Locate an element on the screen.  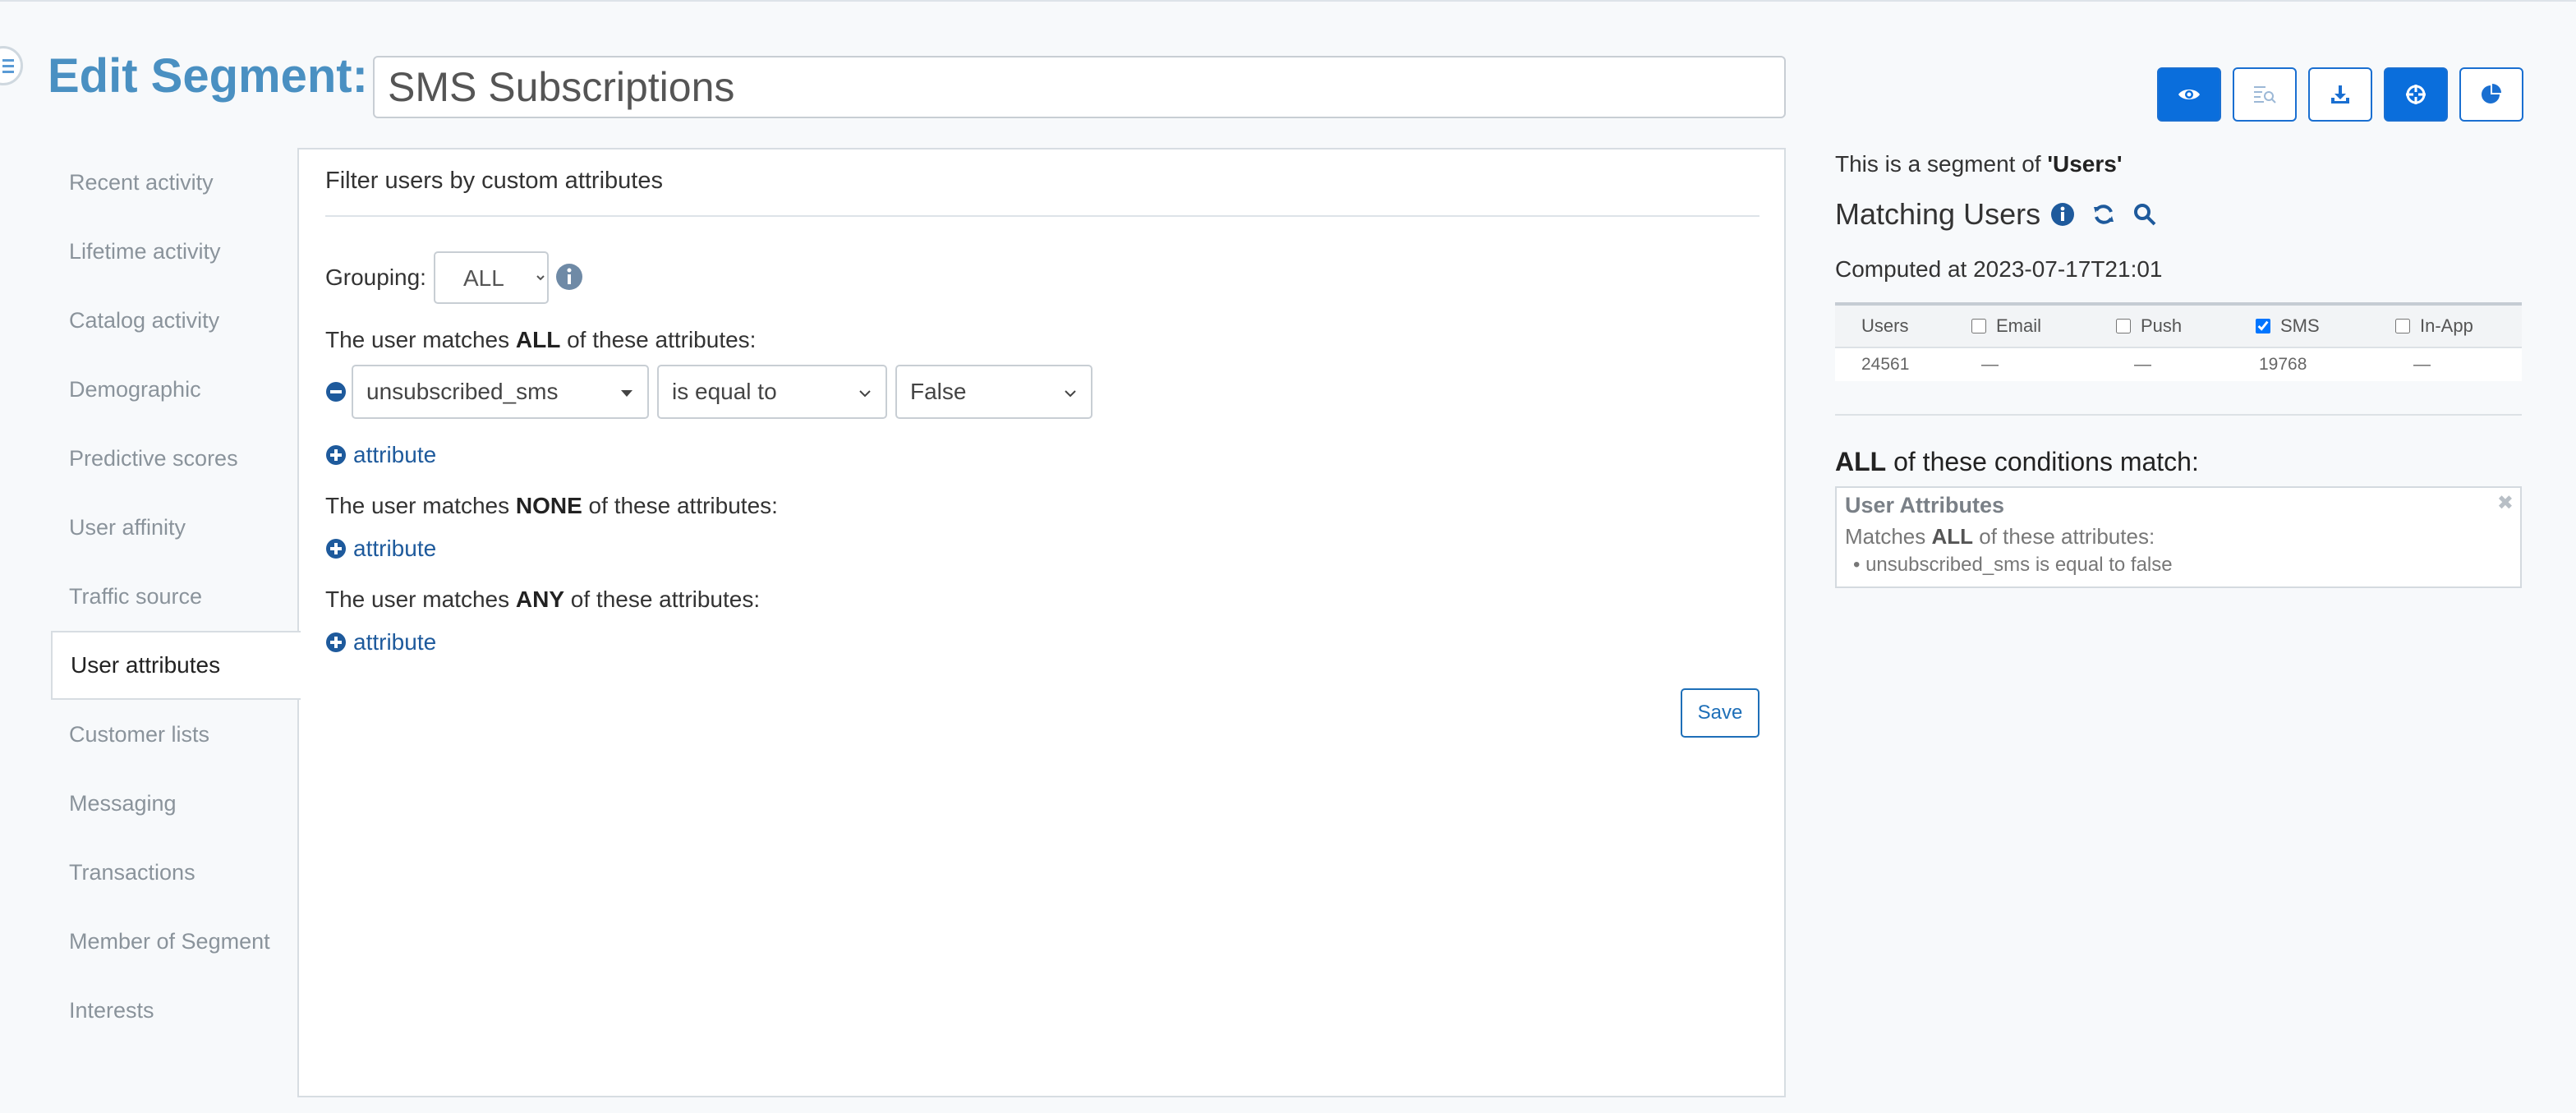
column-label: Email is located at coordinates (2019, 325).